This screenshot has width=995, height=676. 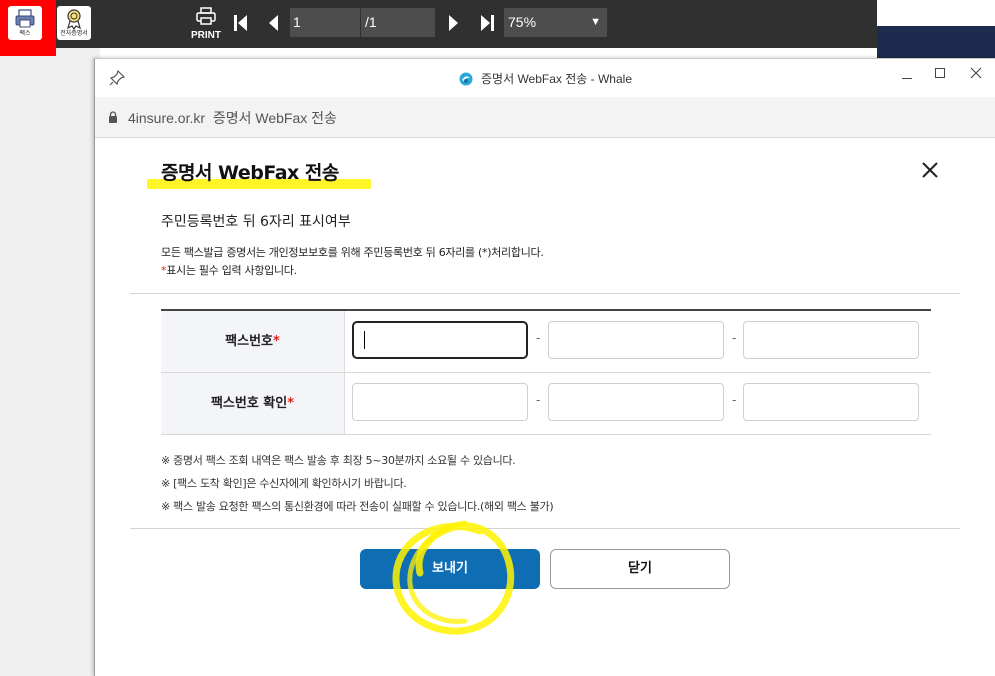 What do you see at coordinates (364, 340) in the screenshot?
I see `text-cursor` at bounding box center [364, 340].